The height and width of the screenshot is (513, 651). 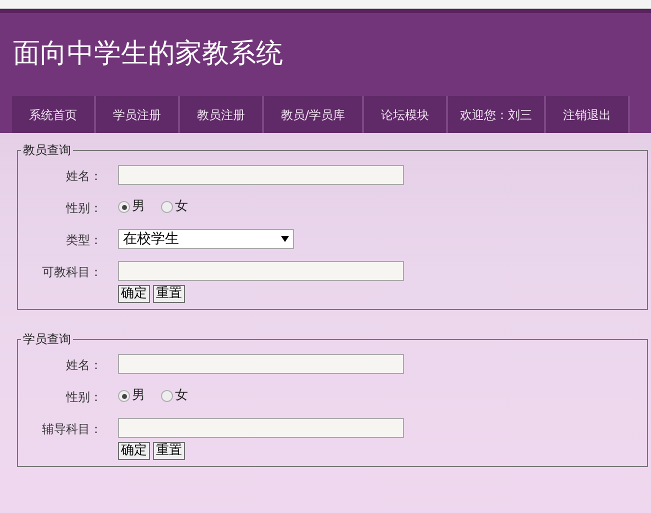 I want to click on nav-link: 学员注册, so click(x=138, y=114).